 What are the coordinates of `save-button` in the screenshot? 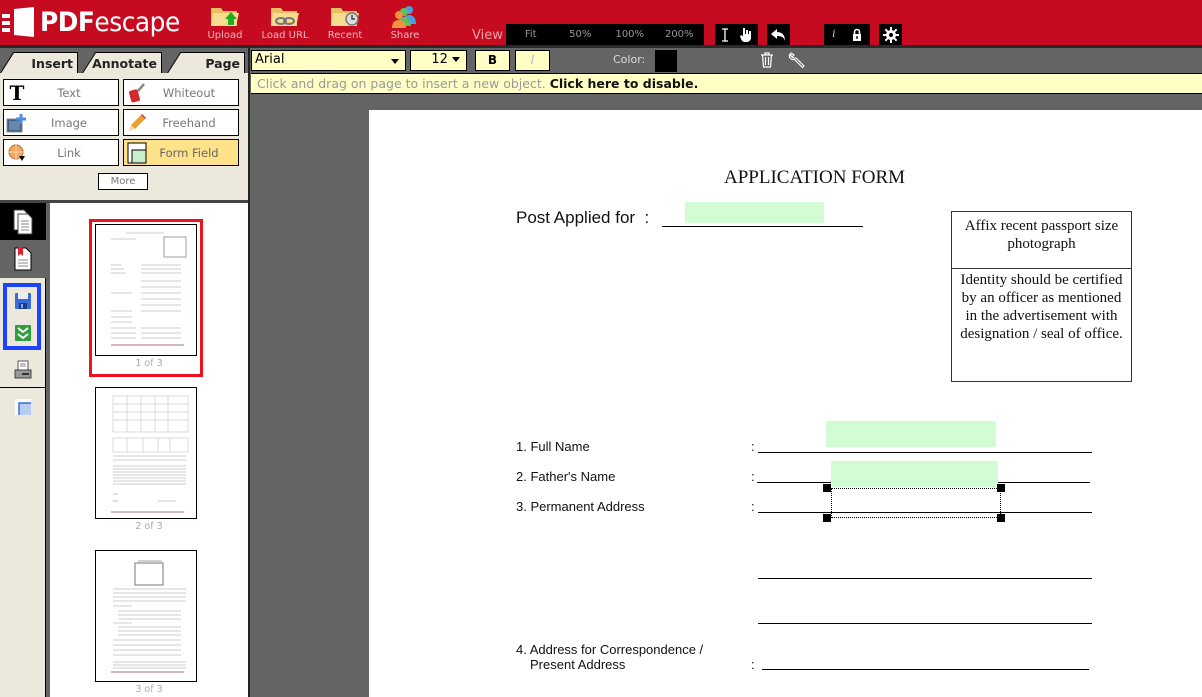 It's located at (23, 301).